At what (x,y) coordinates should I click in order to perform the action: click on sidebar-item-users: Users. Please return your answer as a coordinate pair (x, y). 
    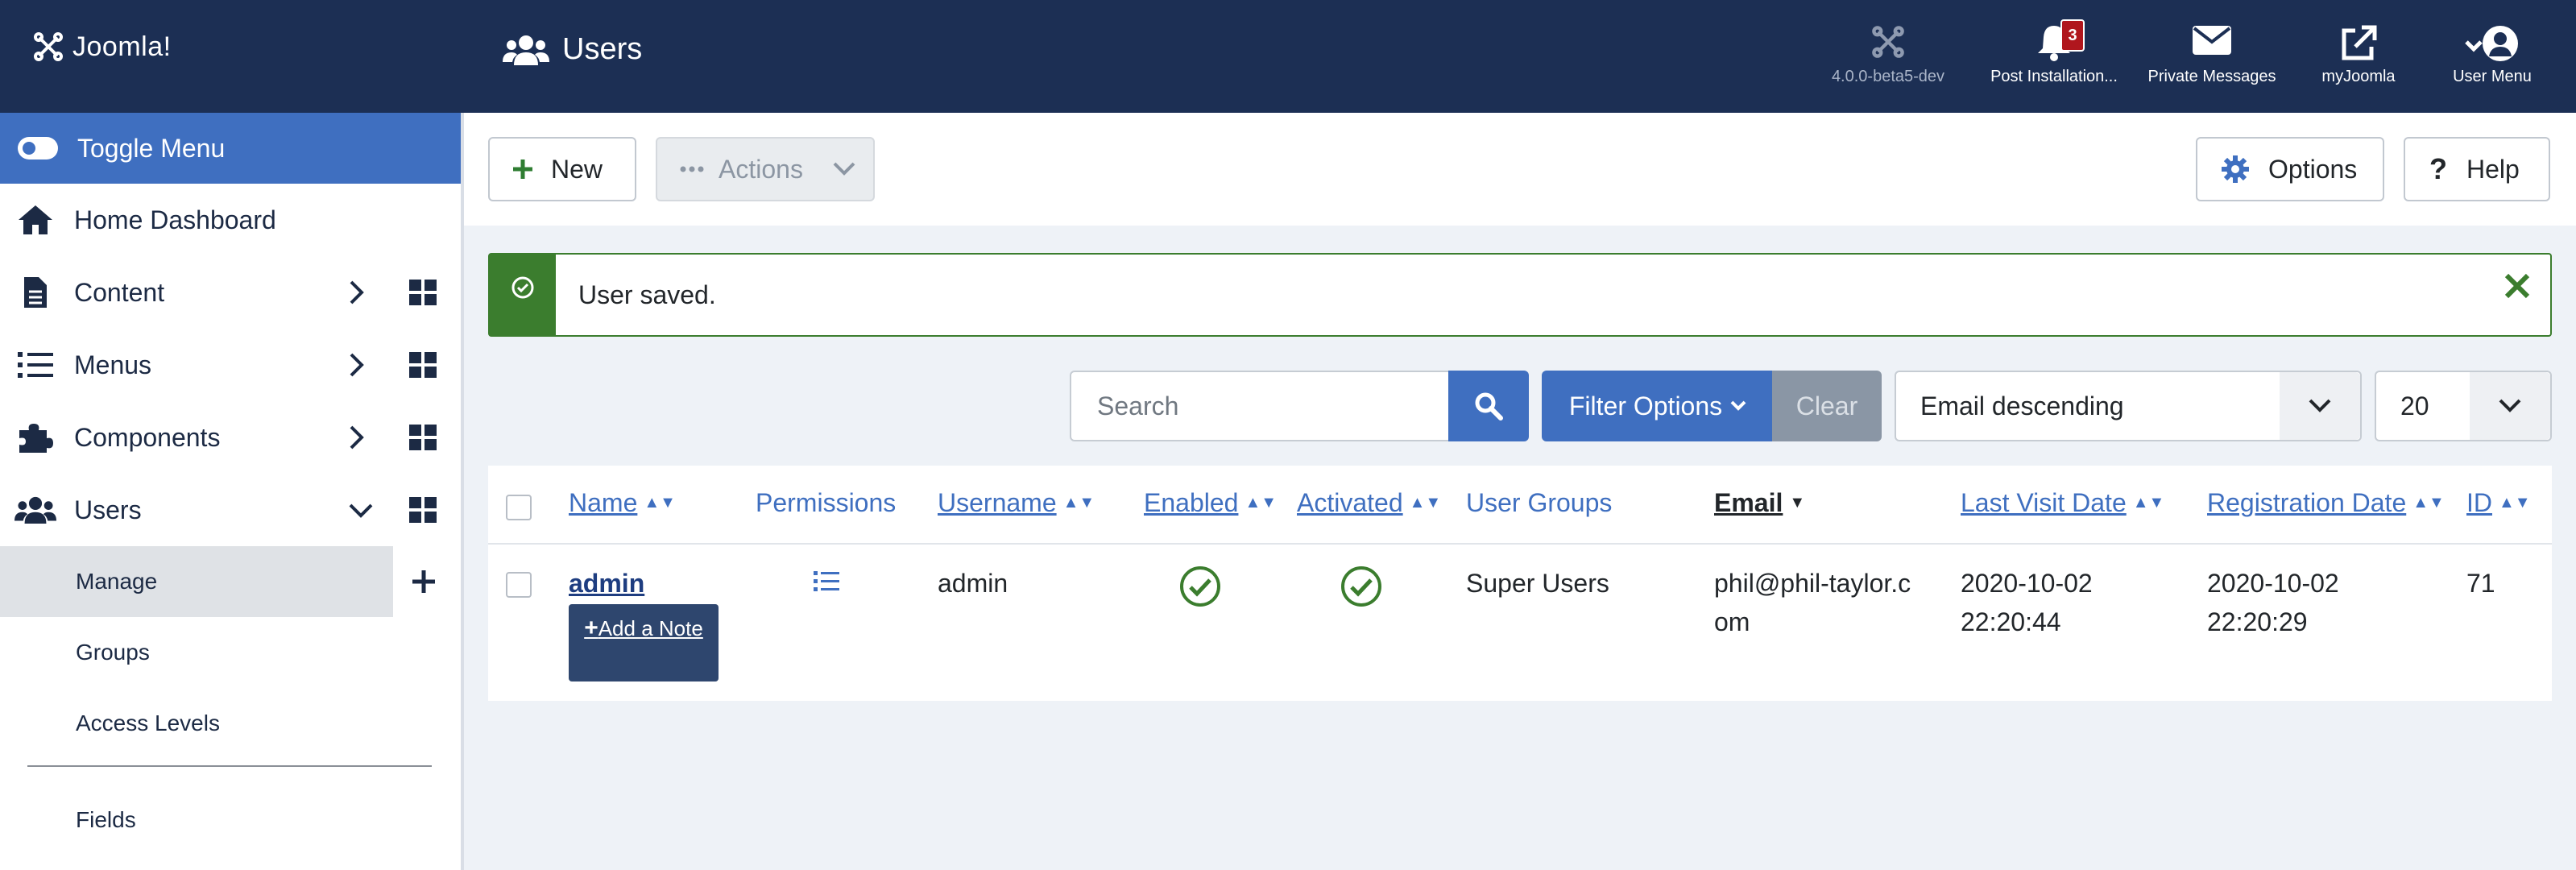
    Looking at the image, I should click on (230, 510).